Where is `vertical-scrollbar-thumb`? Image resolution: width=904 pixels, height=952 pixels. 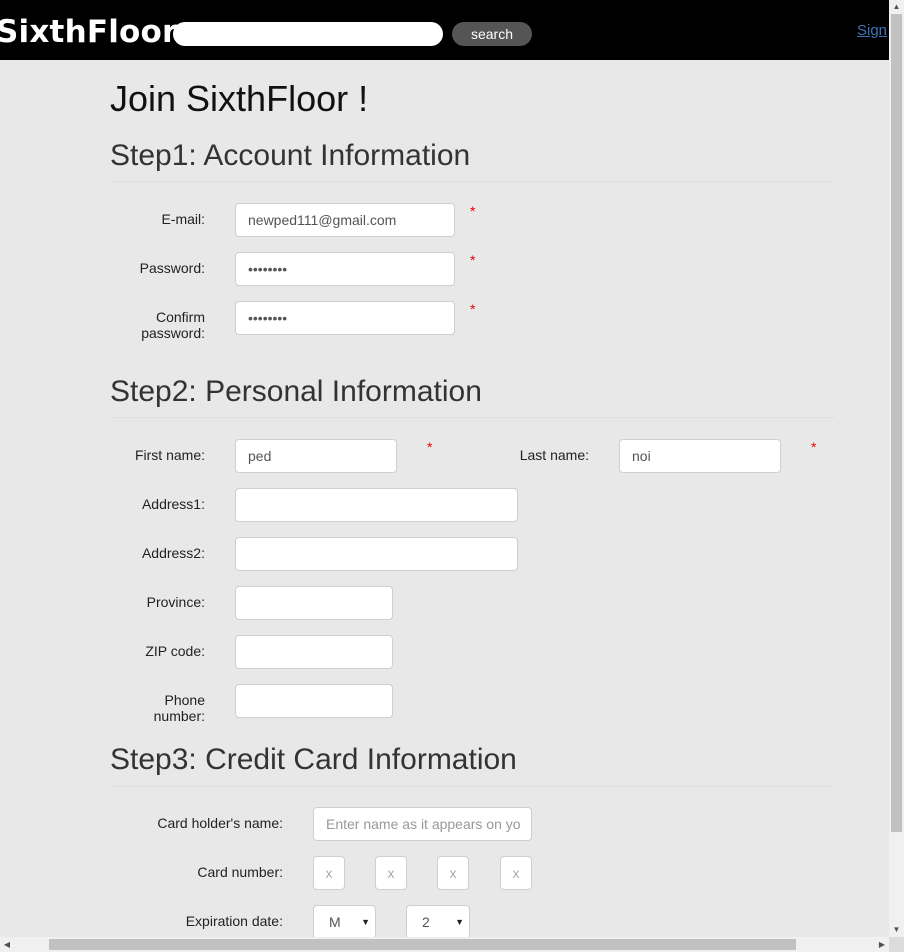 vertical-scrollbar-thumb is located at coordinates (896, 423).